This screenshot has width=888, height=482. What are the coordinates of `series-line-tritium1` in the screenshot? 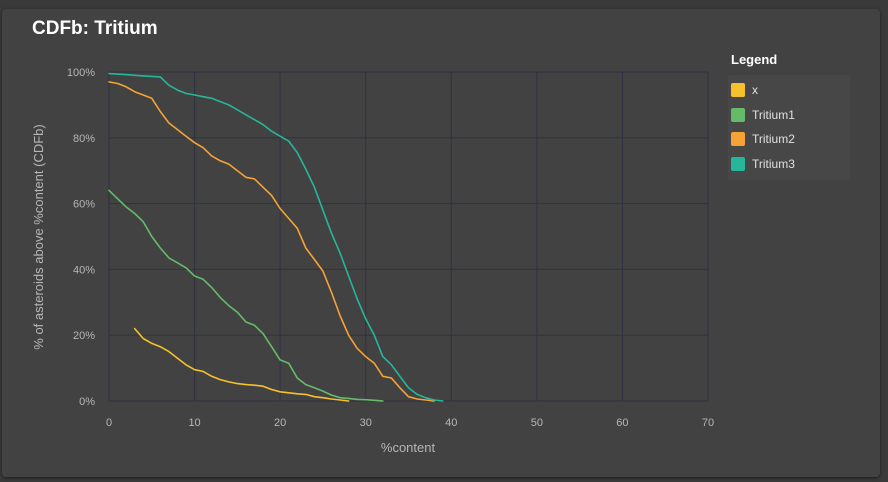 It's located at (246, 295).